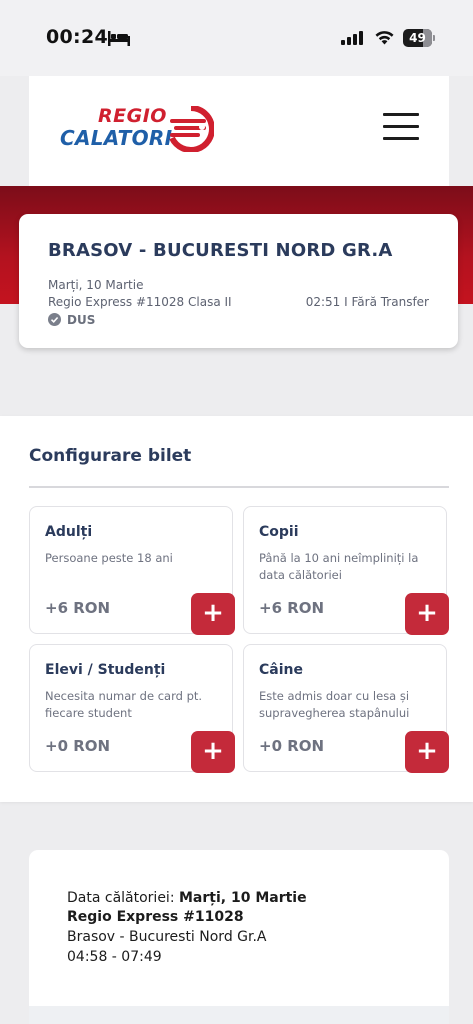 The height and width of the screenshot is (1024, 473). Describe the element at coordinates (116, 138) in the screenshot. I see `logo-text-bottom: CALATORI` at that location.